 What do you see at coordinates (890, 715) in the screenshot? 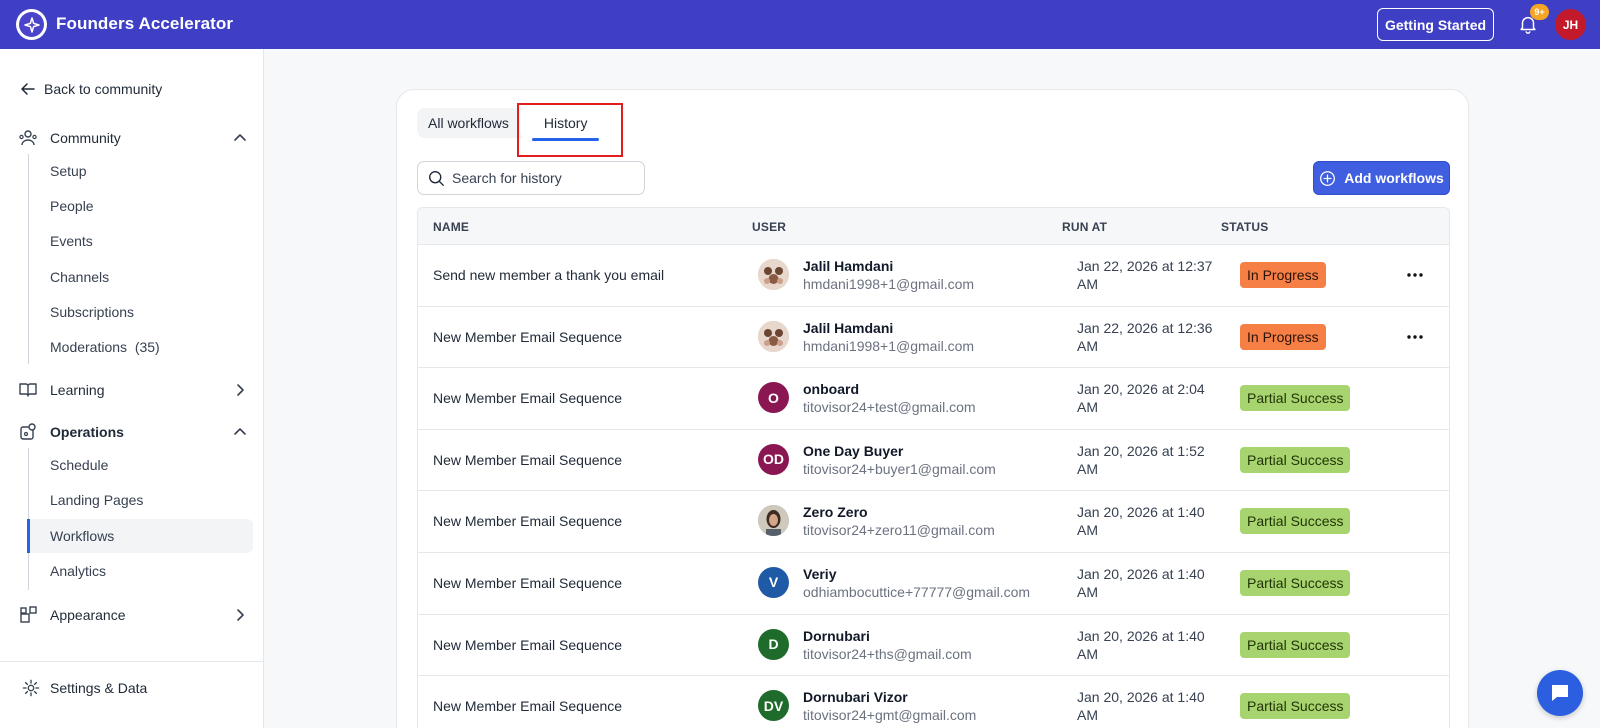
I see `user-email: titovisor24+gmt@gmail.com` at bounding box center [890, 715].